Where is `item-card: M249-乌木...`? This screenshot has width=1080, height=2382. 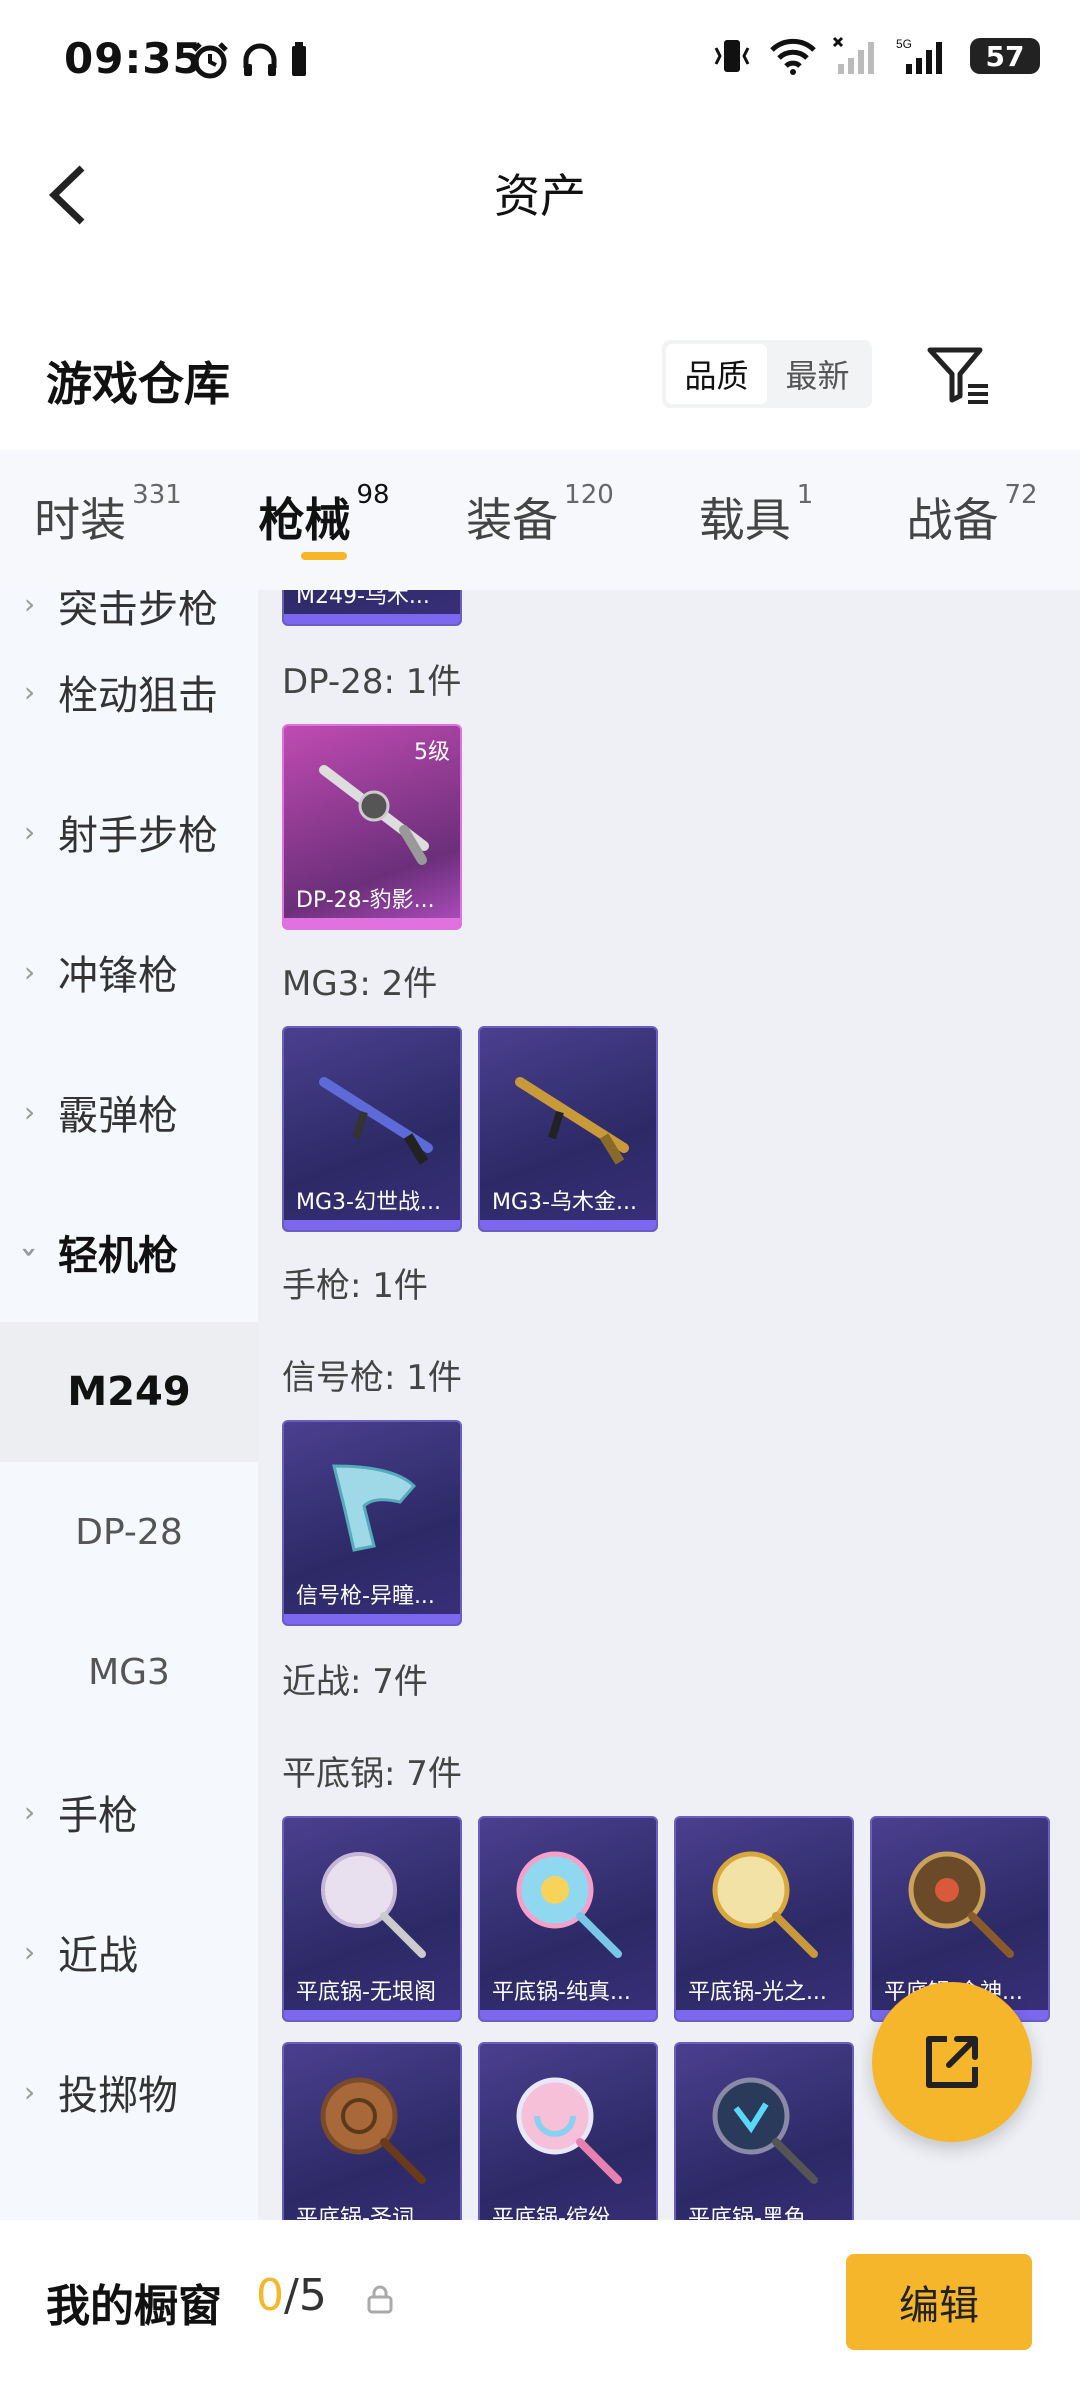
item-card: M249-乌木... is located at coordinates (372, 608).